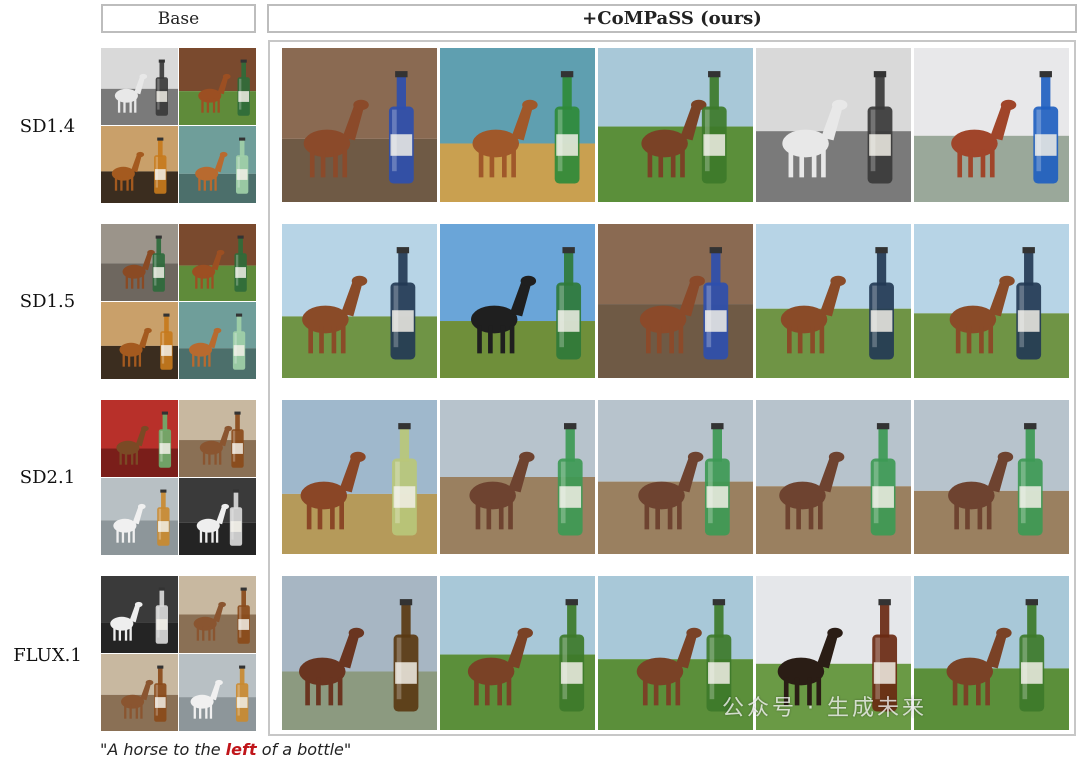 The width and height of the screenshot is (1080, 764). Describe the element at coordinates (47, 655) in the screenshot. I see `row-label-flux1: FLUX.1` at that location.